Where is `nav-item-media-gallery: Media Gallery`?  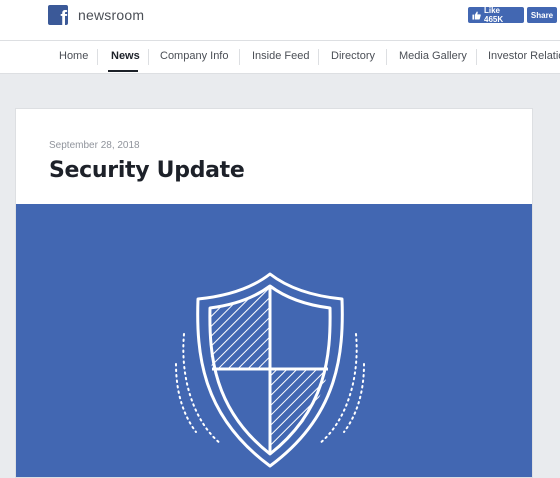
nav-item-media-gallery: Media Gallery is located at coordinates (433, 57).